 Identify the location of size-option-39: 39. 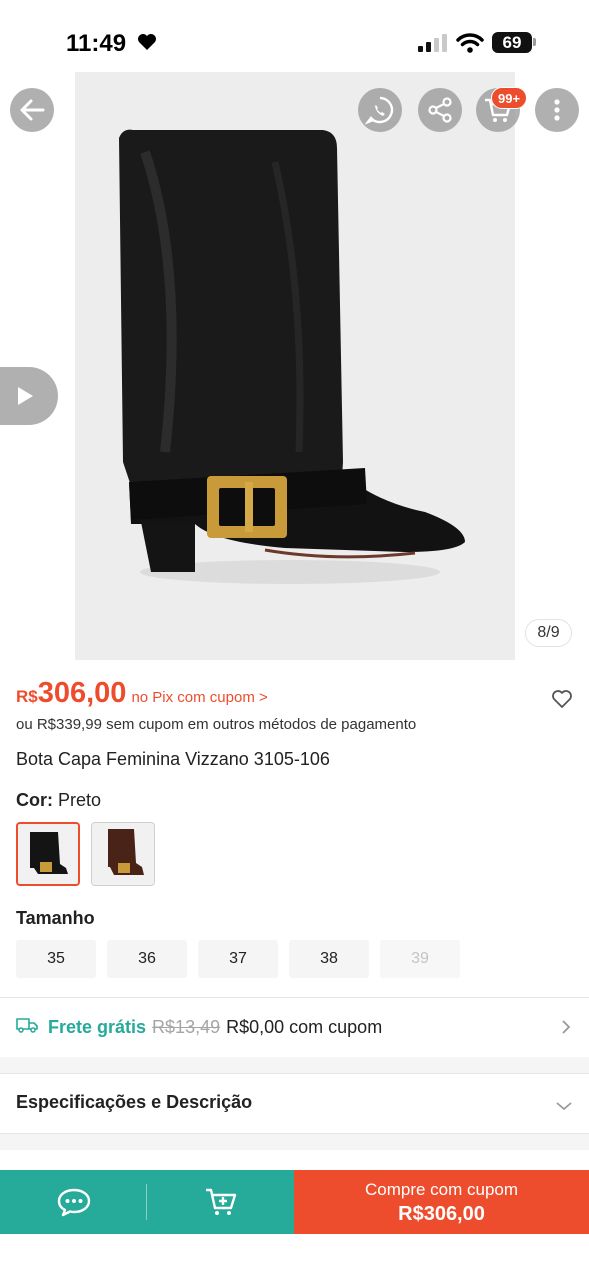
(420, 959).